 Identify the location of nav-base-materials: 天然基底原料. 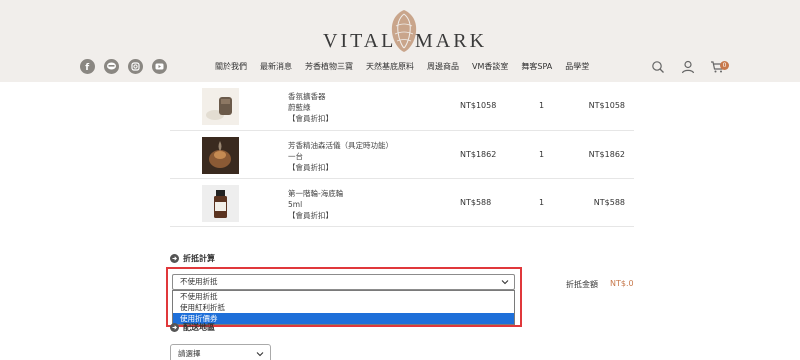
(390, 66).